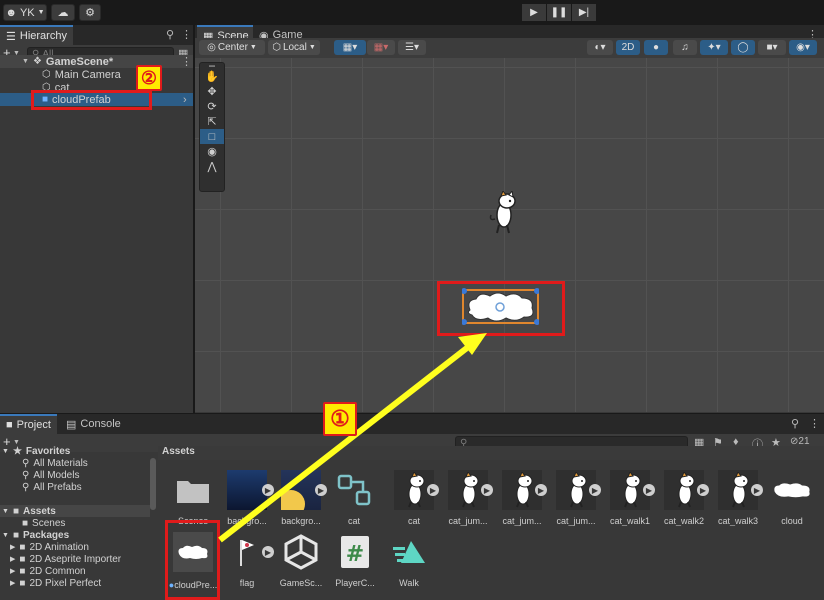  Describe the element at coordinates (409, 552) in the screenshot. I see `animation-icon` at that location.